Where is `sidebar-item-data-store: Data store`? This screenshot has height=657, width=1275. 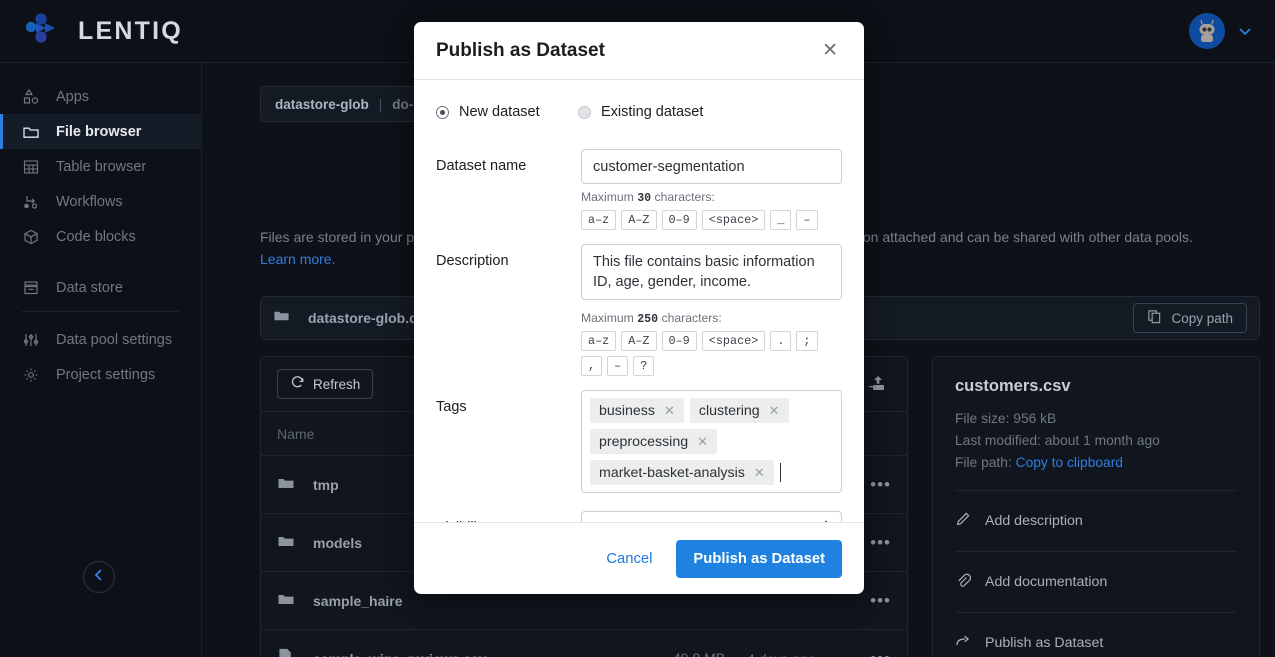 sidebar-item-data-store: Data store is located at coordinates (100, 287).